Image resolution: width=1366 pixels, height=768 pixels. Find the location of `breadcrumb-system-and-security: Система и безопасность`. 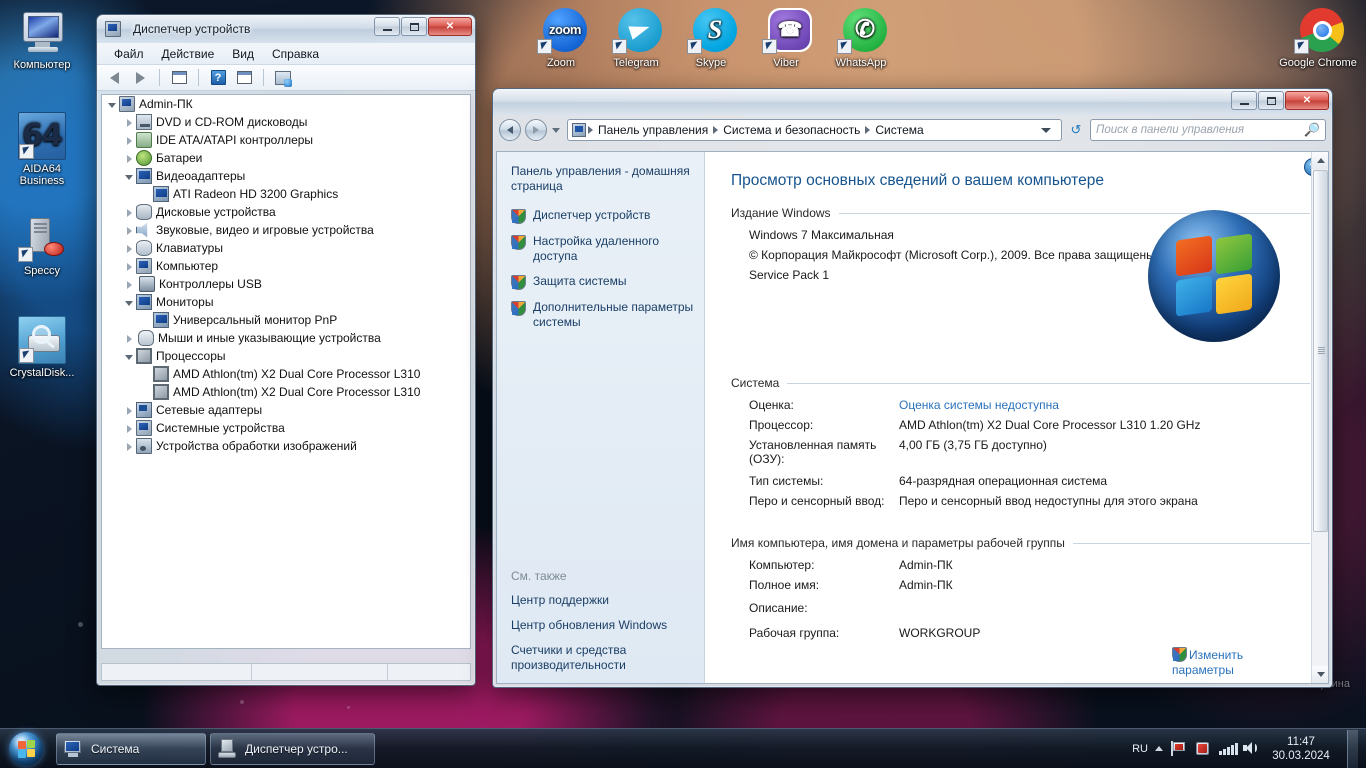

breadcrumb-system-and-security: Система и безопасность is located at coordinates (791, 130).